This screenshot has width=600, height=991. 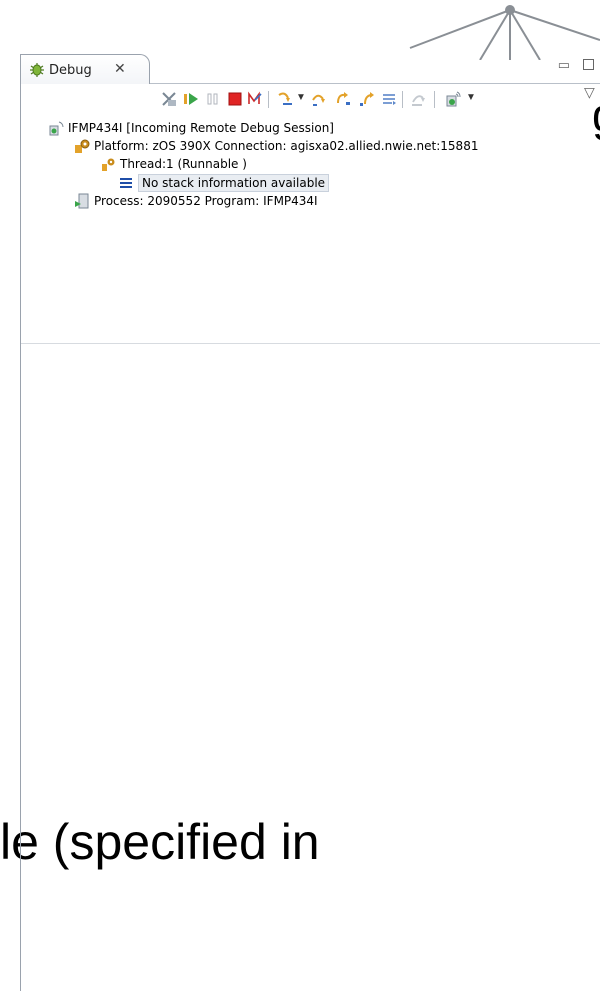 I want to click on debug-bug-icon, so click(x=37, y=70).